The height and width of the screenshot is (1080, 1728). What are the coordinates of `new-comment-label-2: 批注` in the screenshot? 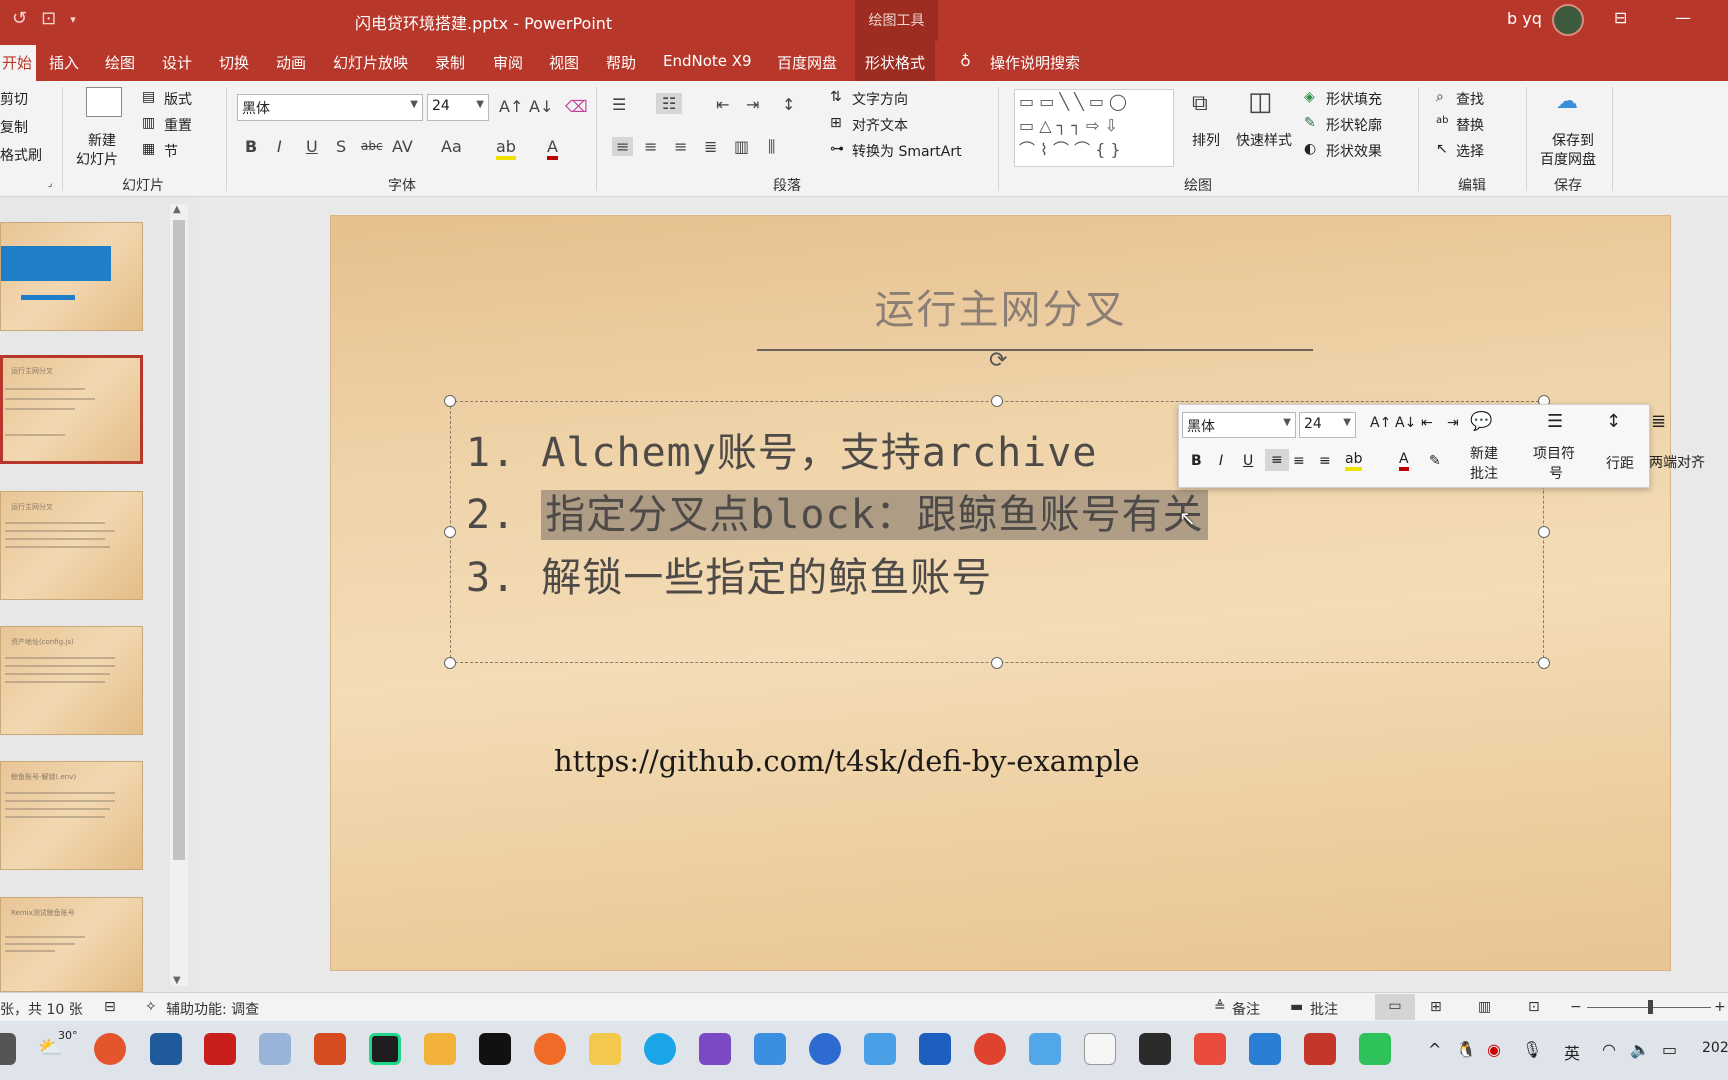 It's located at (1484, 473).